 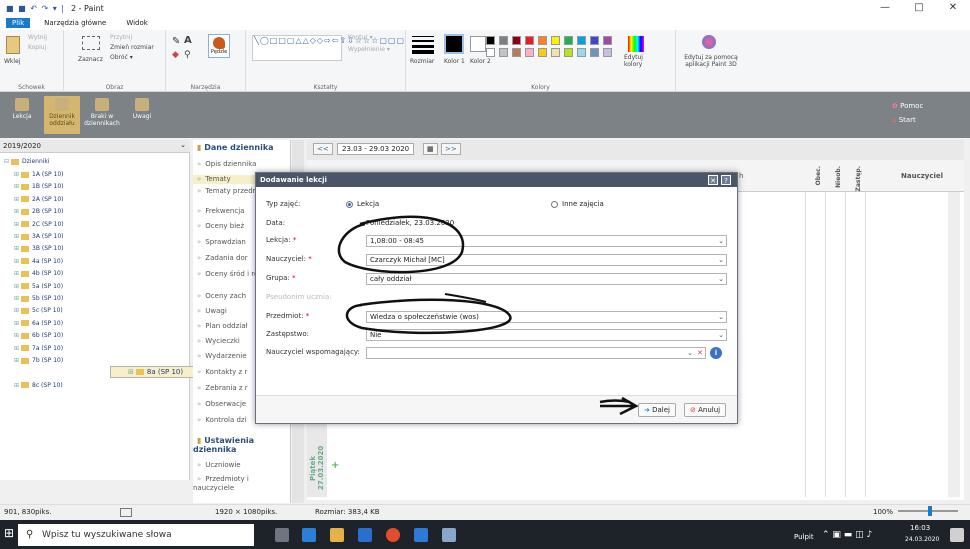 I want to click on tree-item-class: ⊞ 7a (SP 10), so click(x=94, y=348).